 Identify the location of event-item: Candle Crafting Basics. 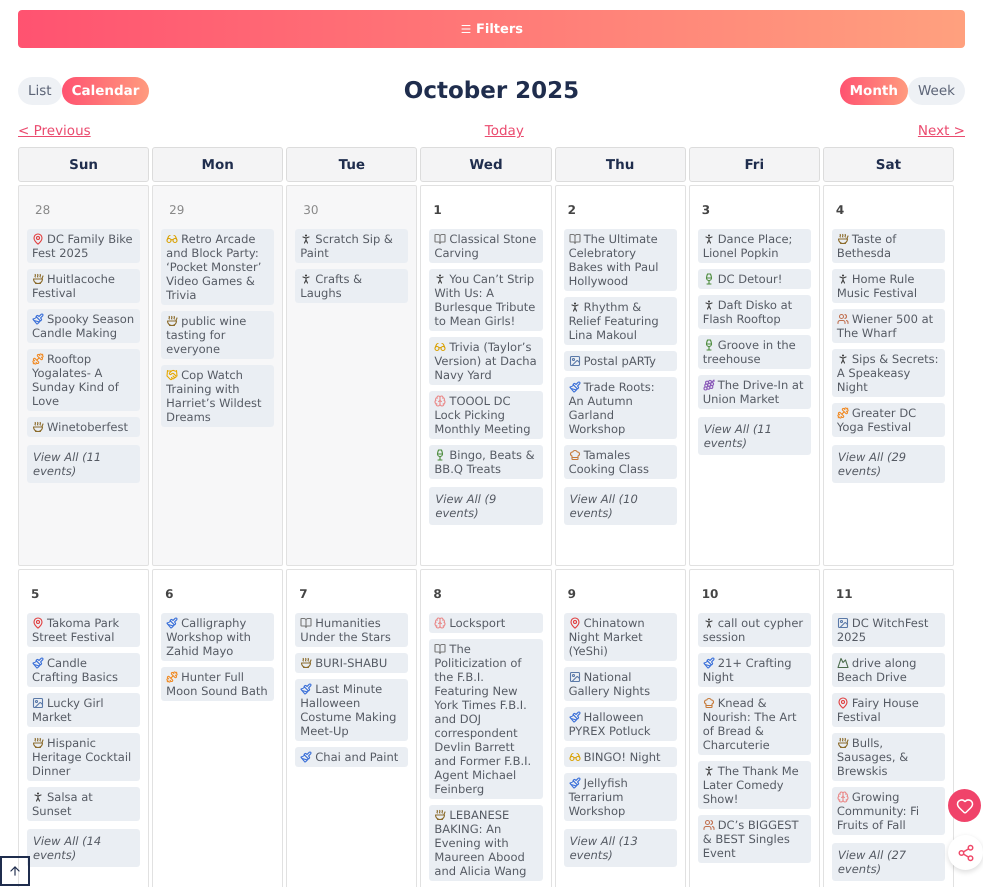
(83, 670).